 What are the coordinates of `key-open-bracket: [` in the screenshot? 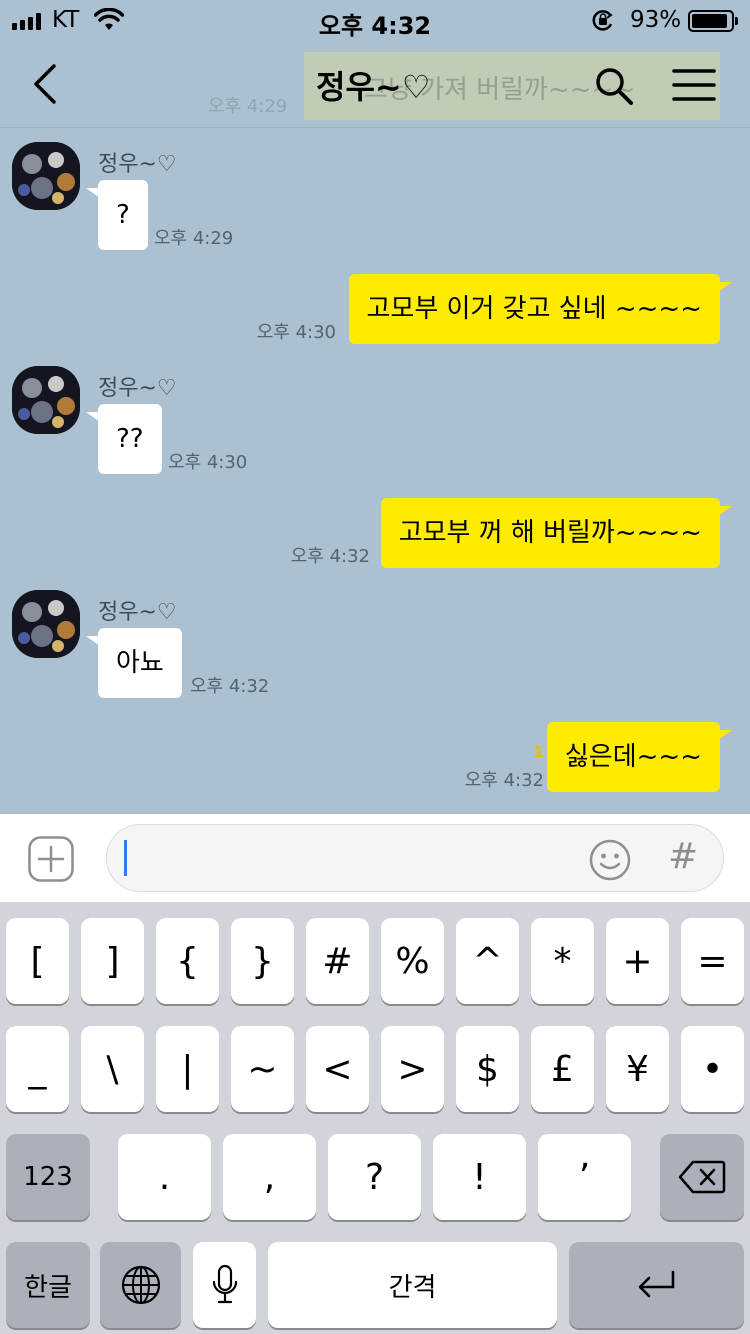 It's located at (37, 961).